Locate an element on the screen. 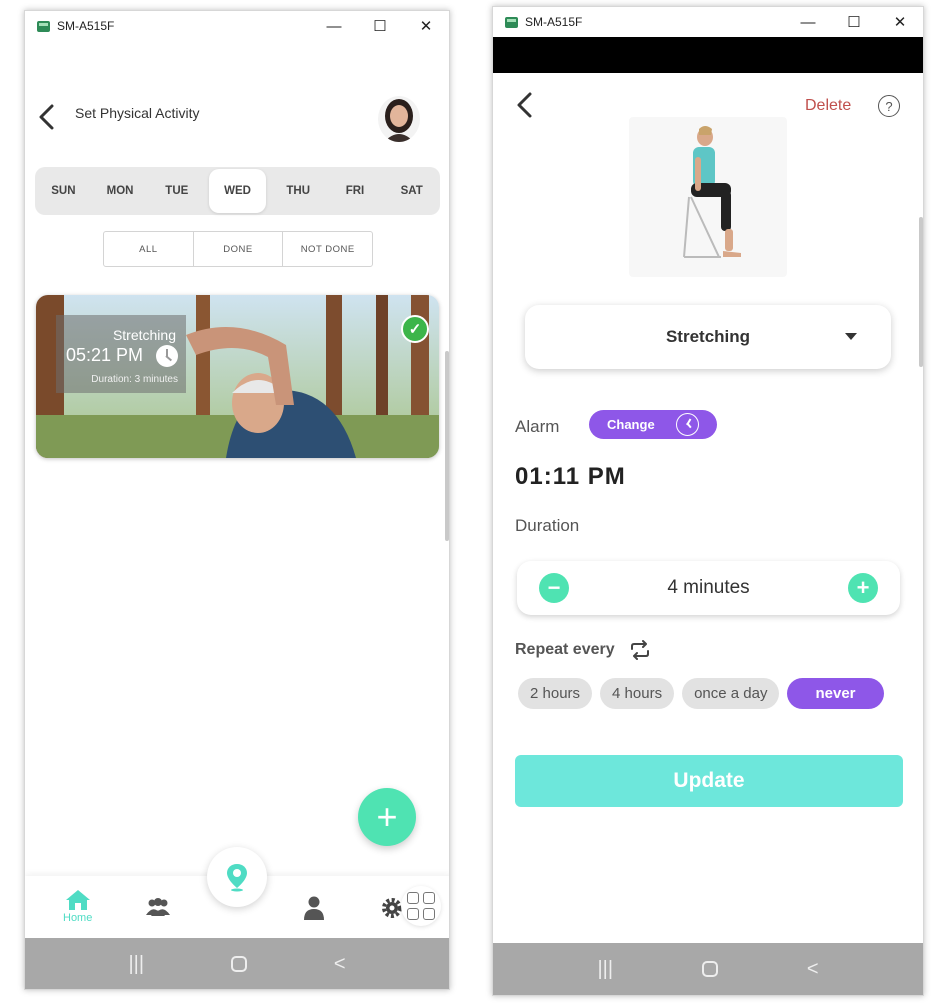 This screenshot has height=1008, width=951. map-pin-button is located at coordinates (237, 877).